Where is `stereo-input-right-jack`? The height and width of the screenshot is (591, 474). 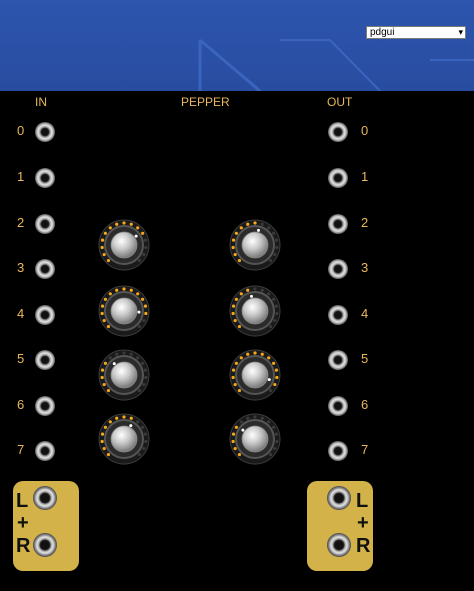
stereo-input-right-jack is located at coordinates (45, 545).